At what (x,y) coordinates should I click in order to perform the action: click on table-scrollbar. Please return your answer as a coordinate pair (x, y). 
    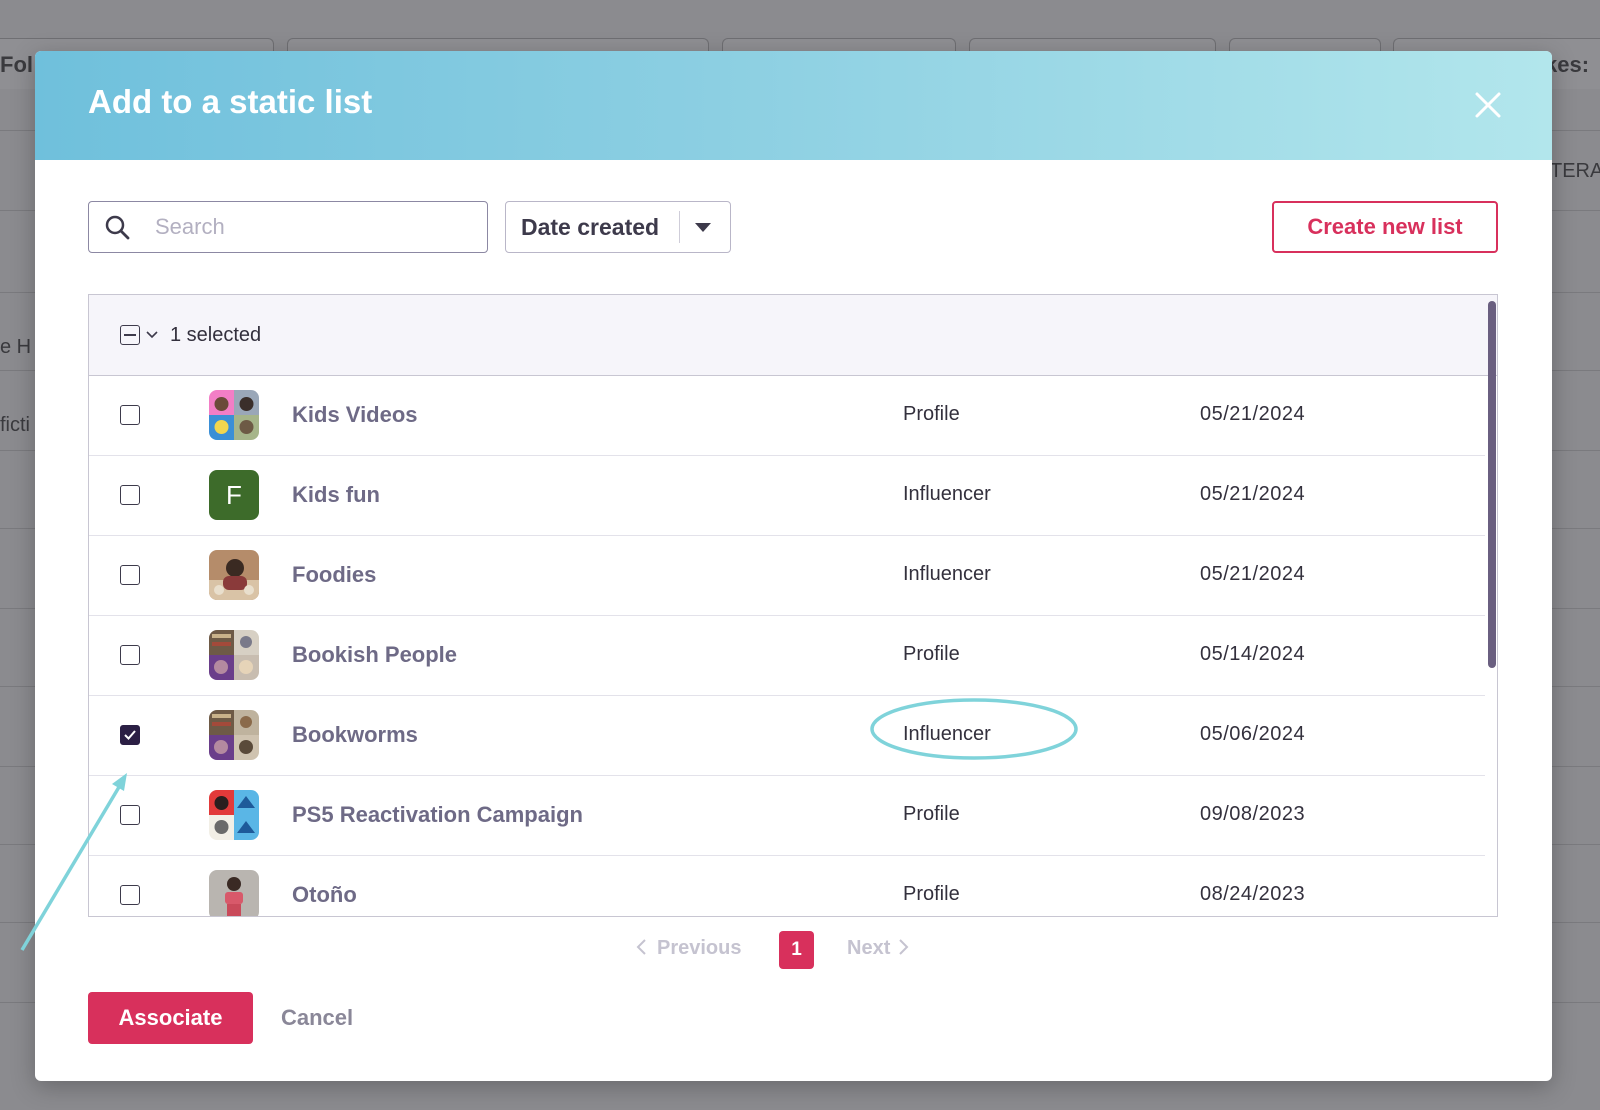
    Looking at the image, I should click on (1492, 484).